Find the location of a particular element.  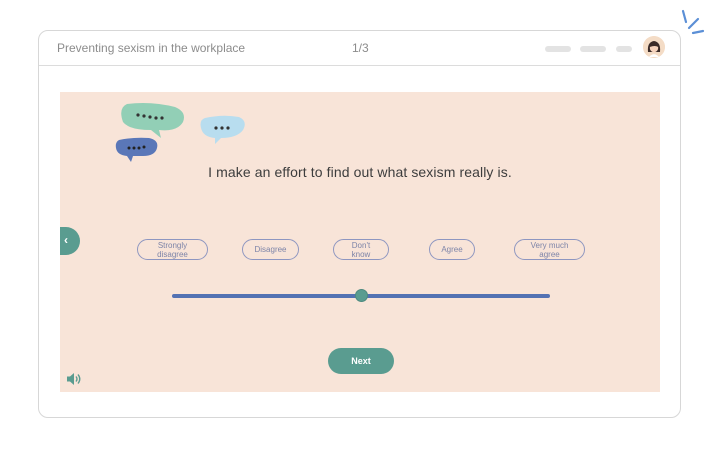

option-label-line1: Disagree is located at coordinates (270, 249).